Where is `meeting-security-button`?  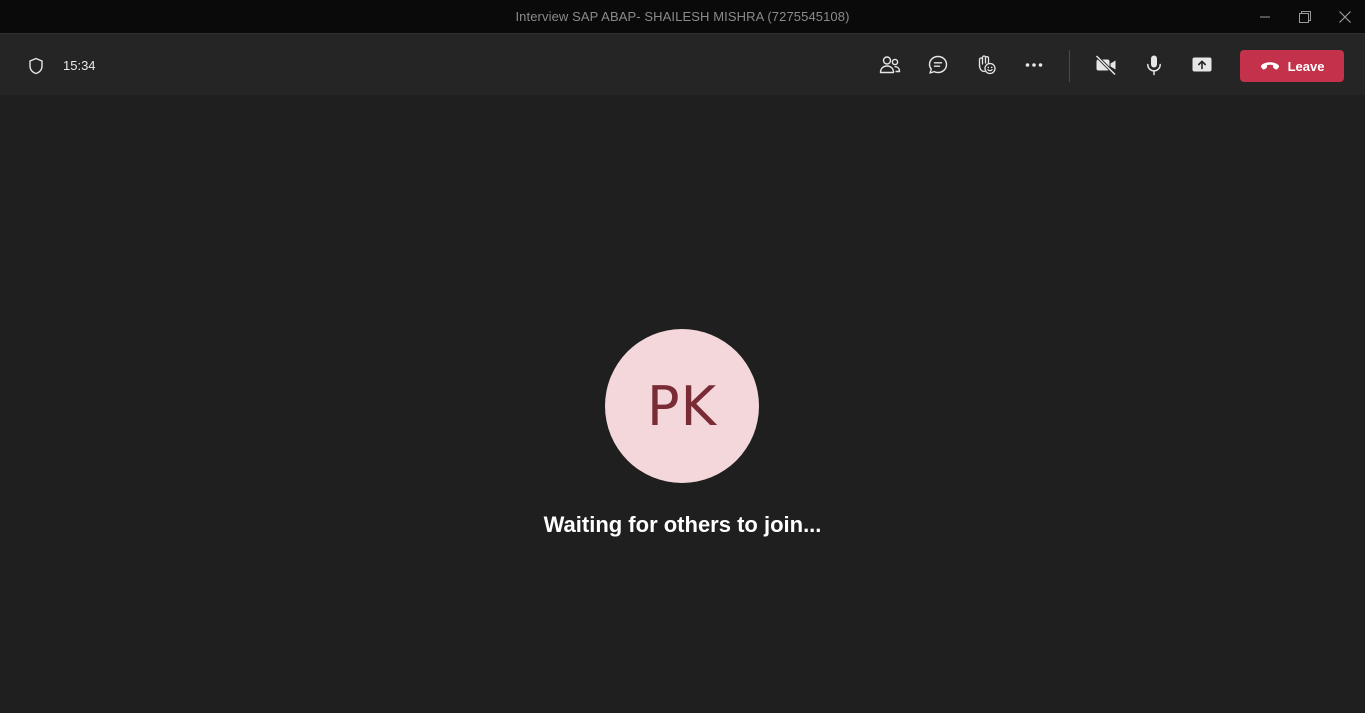
meeting-security-button is located at coordinates (36, 66).